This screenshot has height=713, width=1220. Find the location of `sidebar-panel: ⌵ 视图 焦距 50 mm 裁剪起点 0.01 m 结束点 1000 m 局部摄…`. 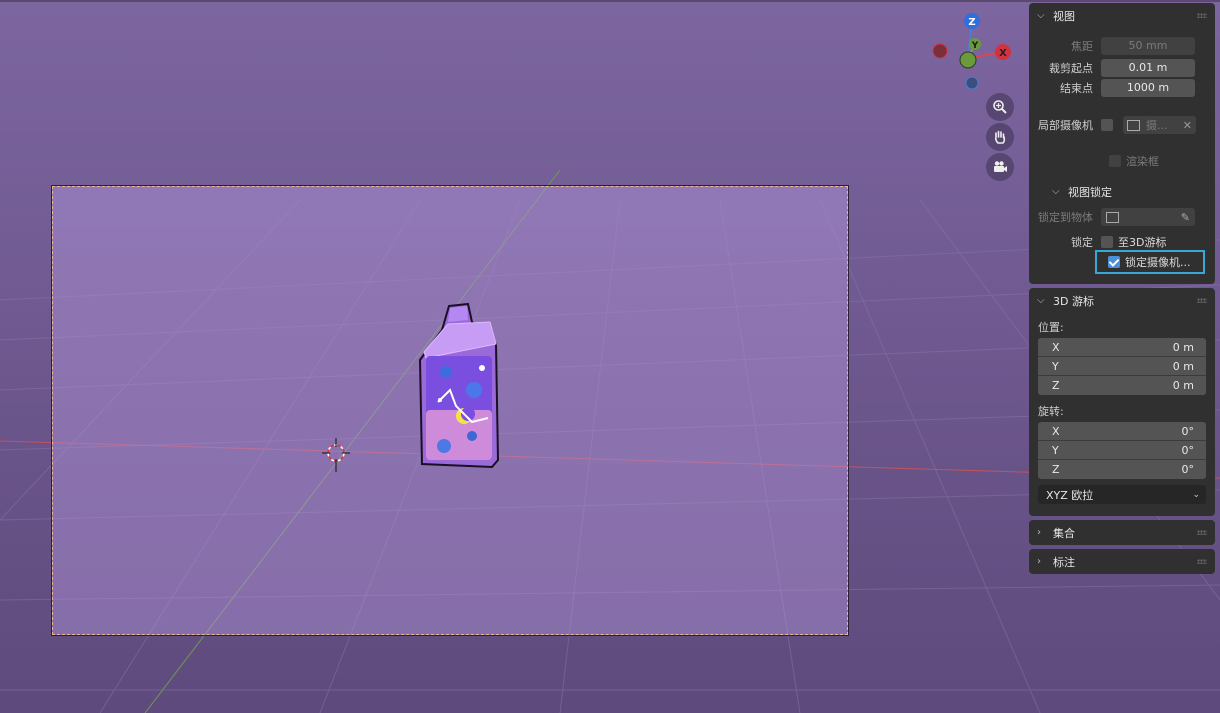

sidebar-panel: ⌵ 视图 焦距 50 mm 裁剪起点 0.01 m 结束点 1000 m 局部摄… is located at coordinates (1122, 290).